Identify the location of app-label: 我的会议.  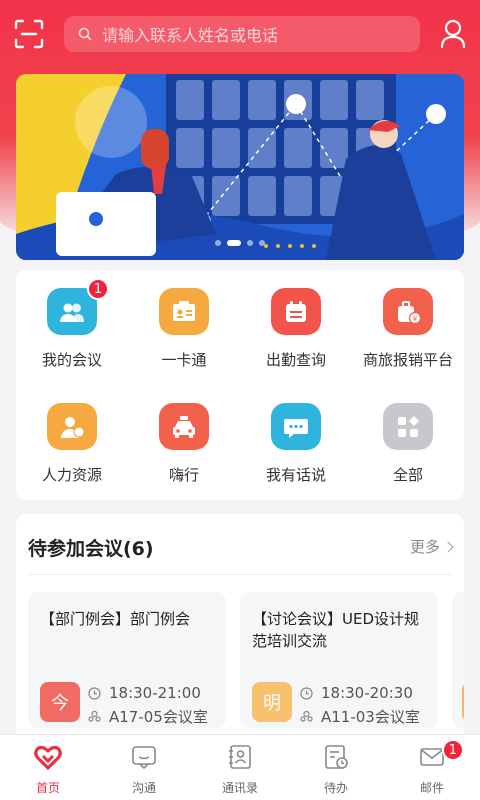
(71, 360).